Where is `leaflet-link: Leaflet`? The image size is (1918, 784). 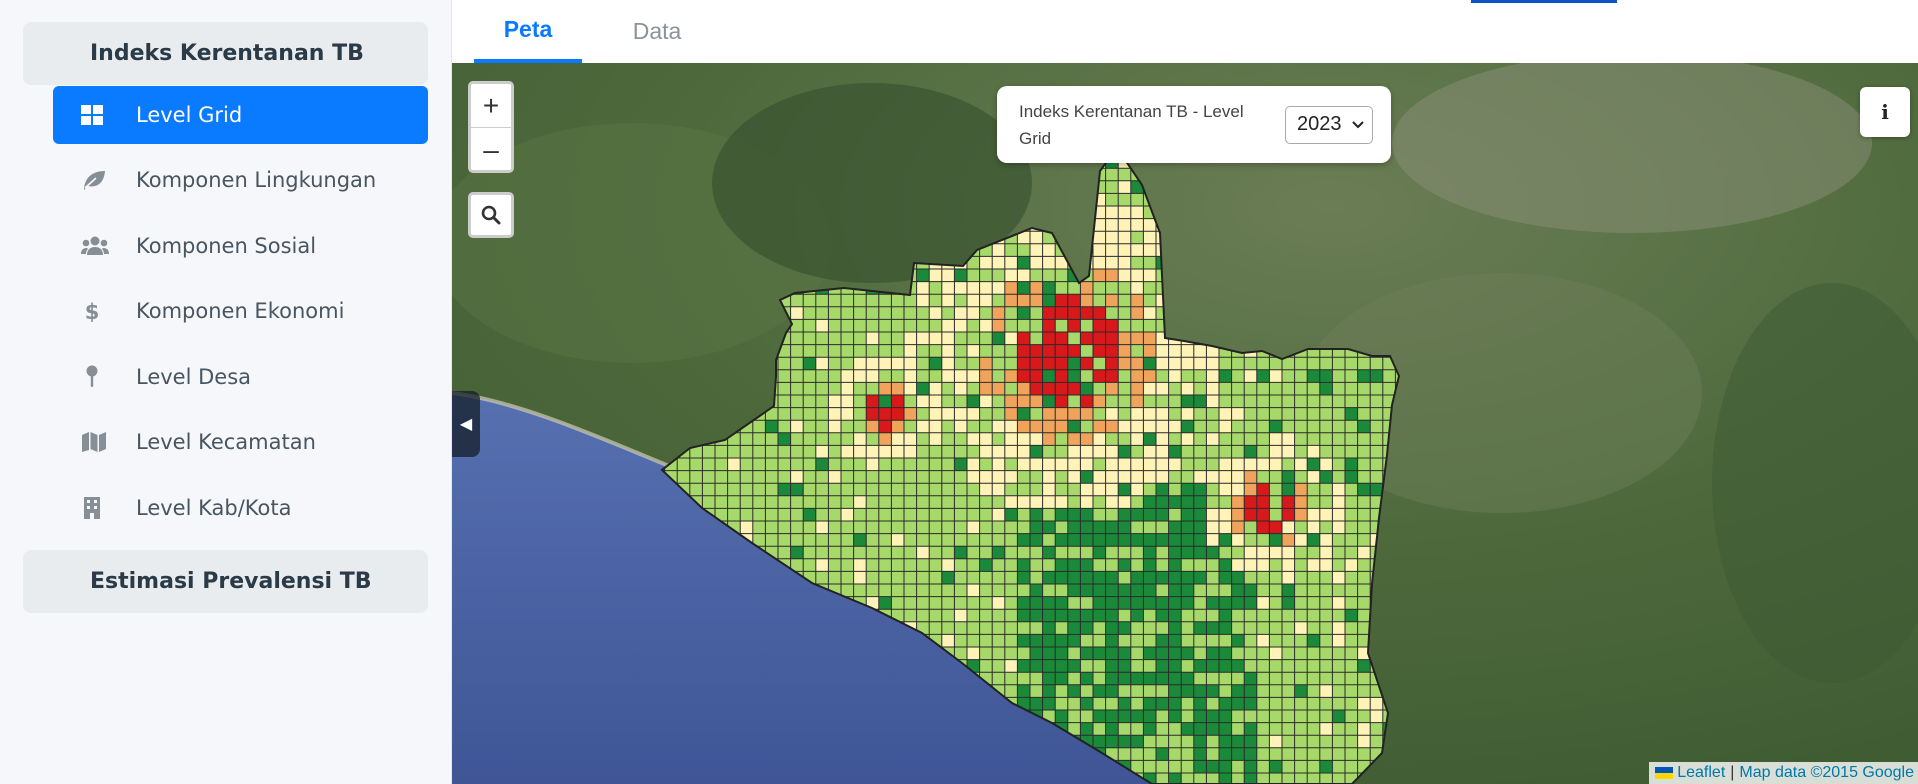 leaflet-link: Leaflet is located at coordinates (1701, 773).